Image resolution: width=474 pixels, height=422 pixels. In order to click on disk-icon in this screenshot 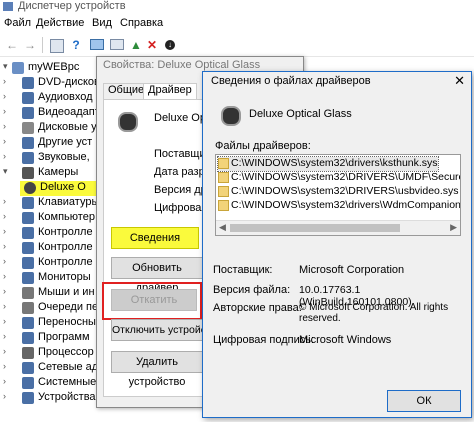, I will do `click(28, 128)`.